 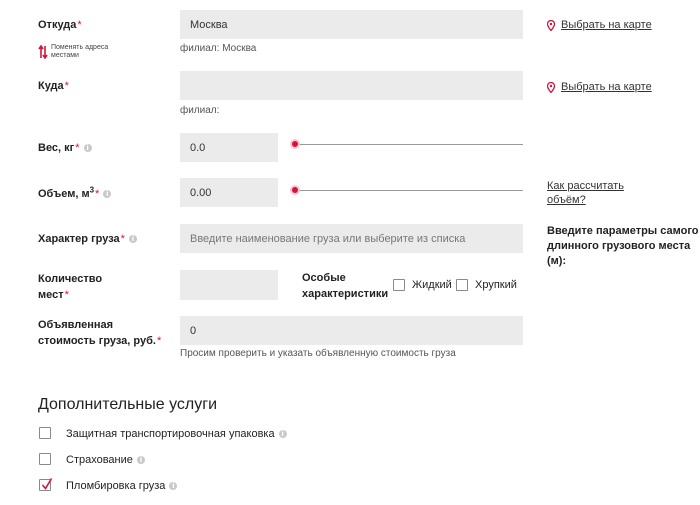 I want to click on fragile-label: Хрупкий, so click(x=496, y=285).